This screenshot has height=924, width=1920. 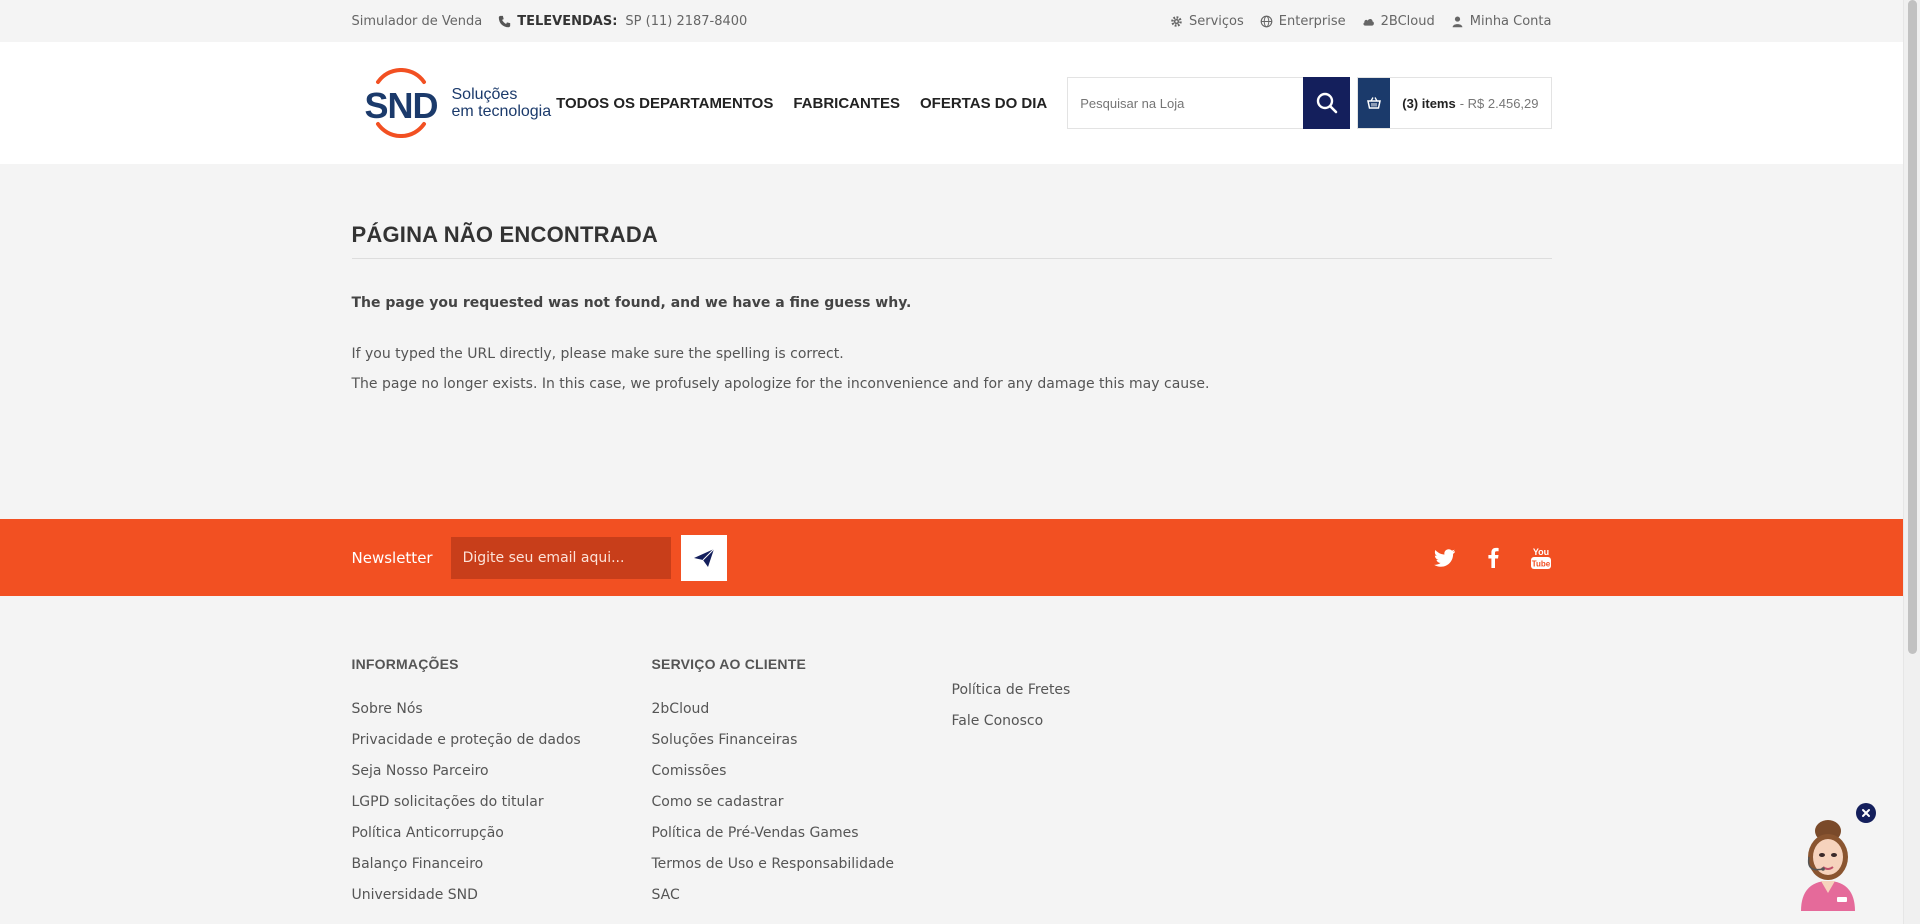 What do you see at coordinates (502, 864) in the screenshot?
I see `footer-link: Balanço Financeiro` at bounding box center [502, 864].